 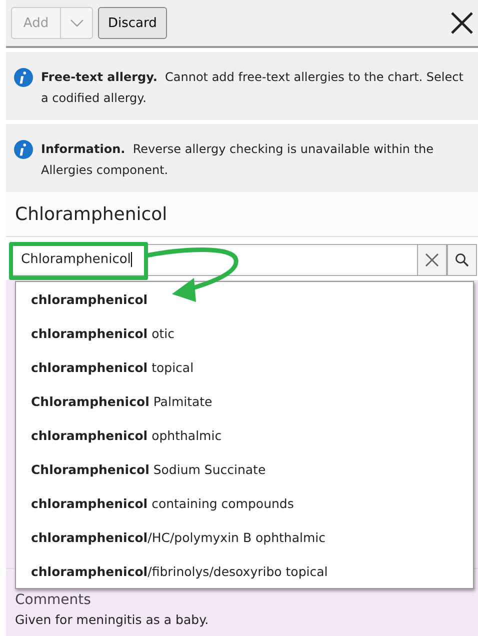 I want to click on suggestion-item: chloramphenicol topical, so click(x=244, y=367).